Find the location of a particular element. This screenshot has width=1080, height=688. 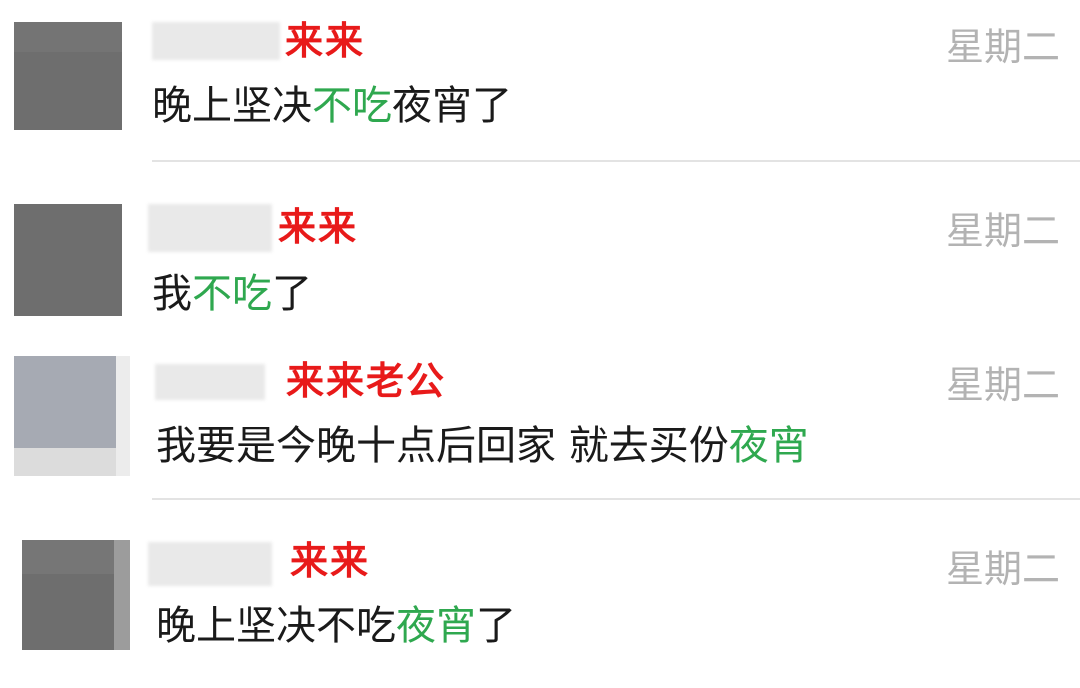

message-preview: 我不吃了 is located at coordinates (232, 294).